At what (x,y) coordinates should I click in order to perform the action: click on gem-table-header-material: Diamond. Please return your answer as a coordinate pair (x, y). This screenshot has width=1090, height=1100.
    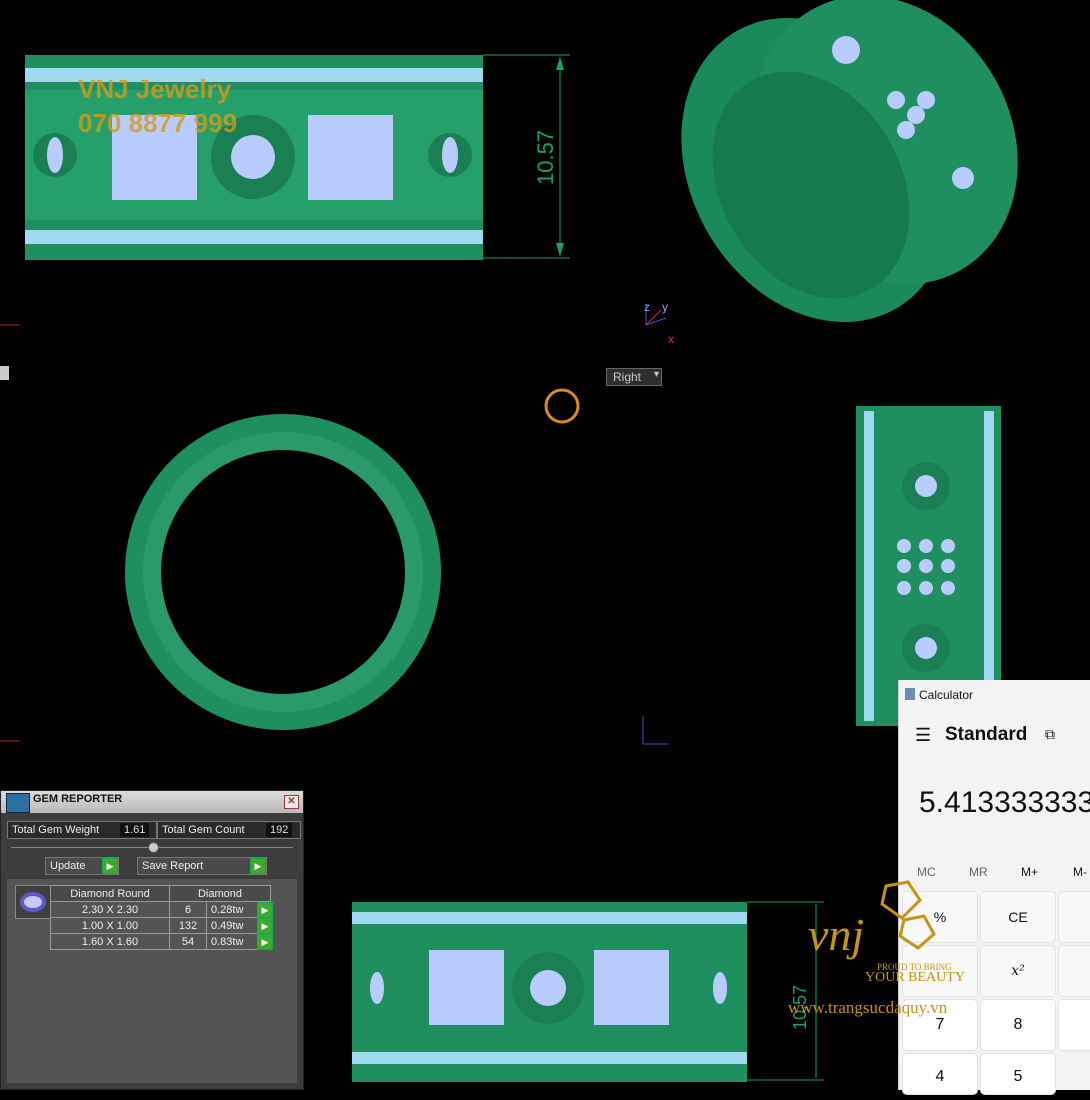
    Looking at the image, I should click on (220, 893).